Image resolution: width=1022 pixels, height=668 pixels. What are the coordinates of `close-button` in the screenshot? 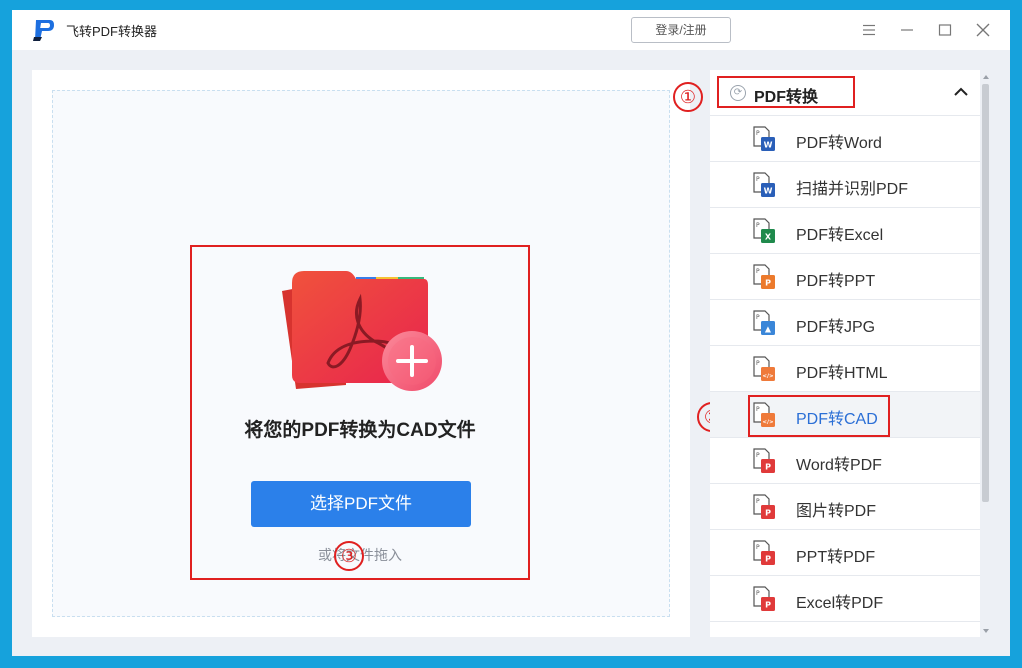 It's located at (983, 30).